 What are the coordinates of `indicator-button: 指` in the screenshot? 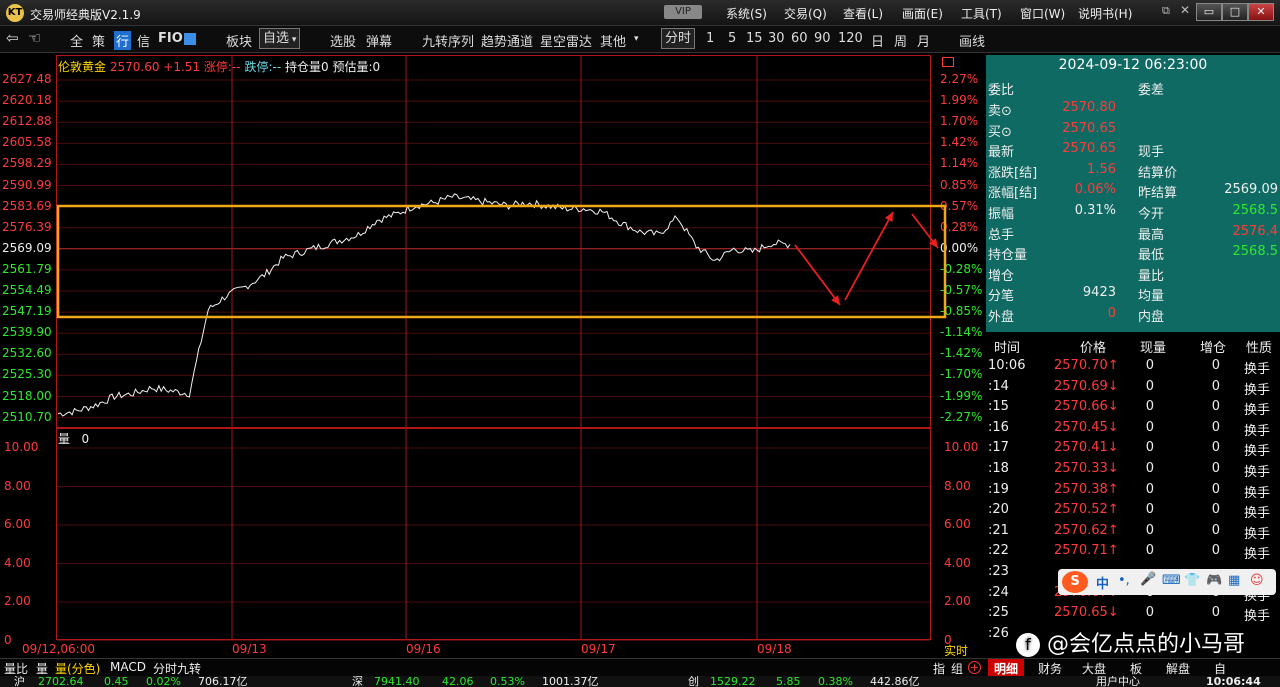 It's located at (939, 668).